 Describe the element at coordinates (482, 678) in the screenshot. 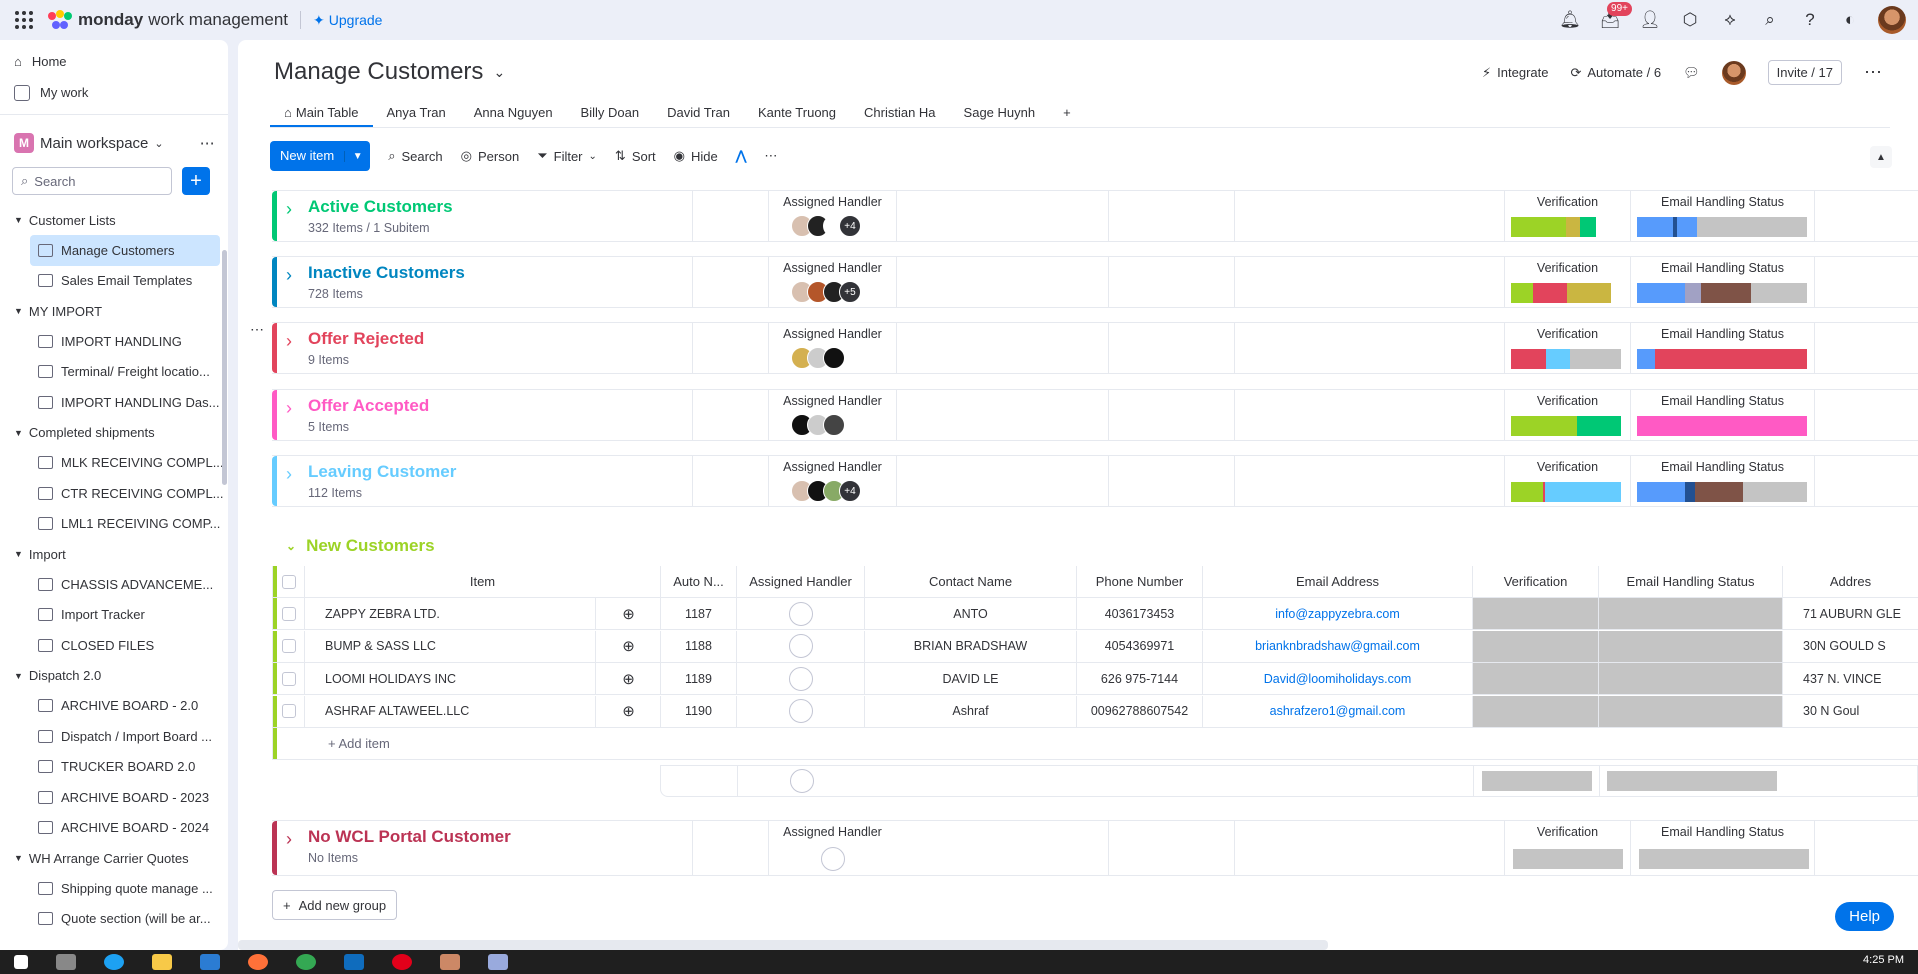

I see `item-name-cell: LOOMI HOLIDAYS INC ⊕` at that location.